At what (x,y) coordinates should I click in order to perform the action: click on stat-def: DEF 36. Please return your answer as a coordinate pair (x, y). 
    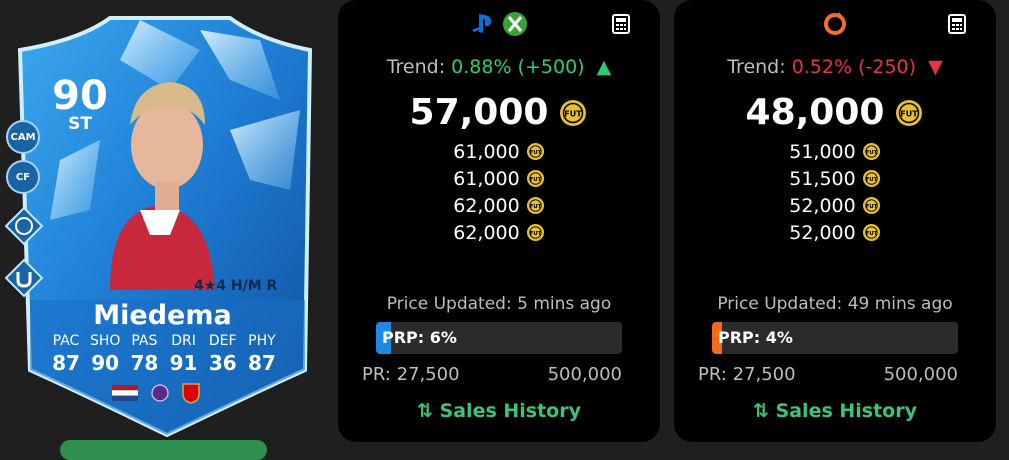
    Looking at the image, I should click on (223, 354).